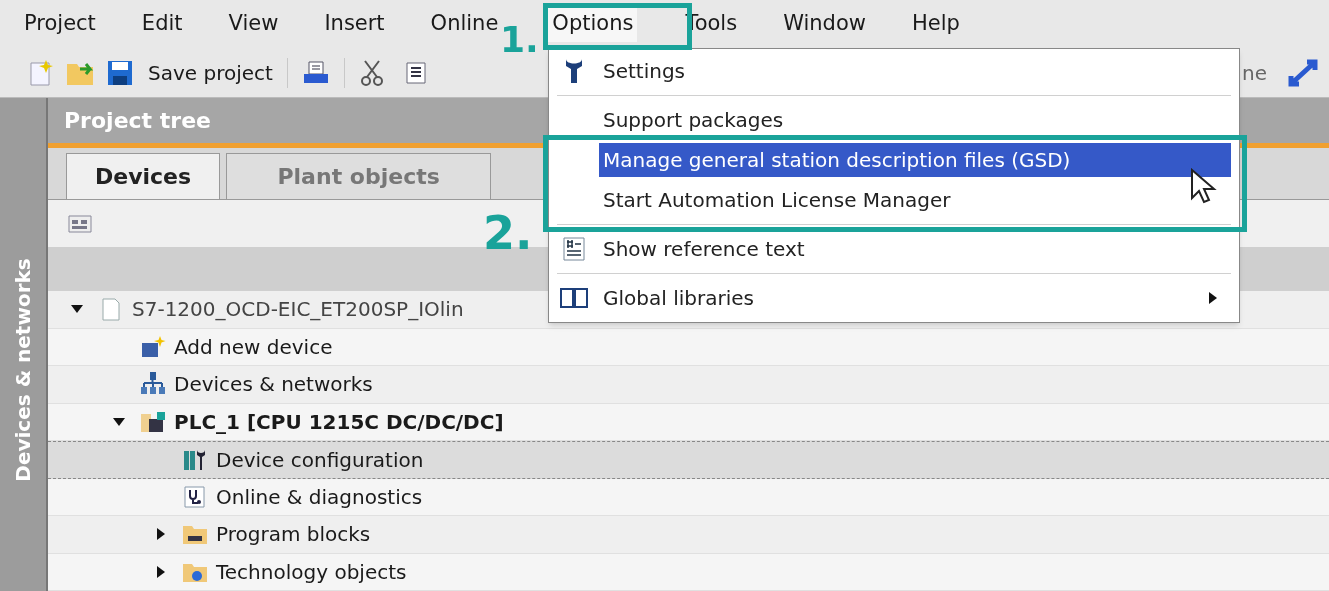 This screenshot has height=591, width=1329. Describe the element at coordinates (339, 422) in the screenshot. I see `tree-item-label: PLC_1 [CPU 1215C DC/DC/DC]` at that location.